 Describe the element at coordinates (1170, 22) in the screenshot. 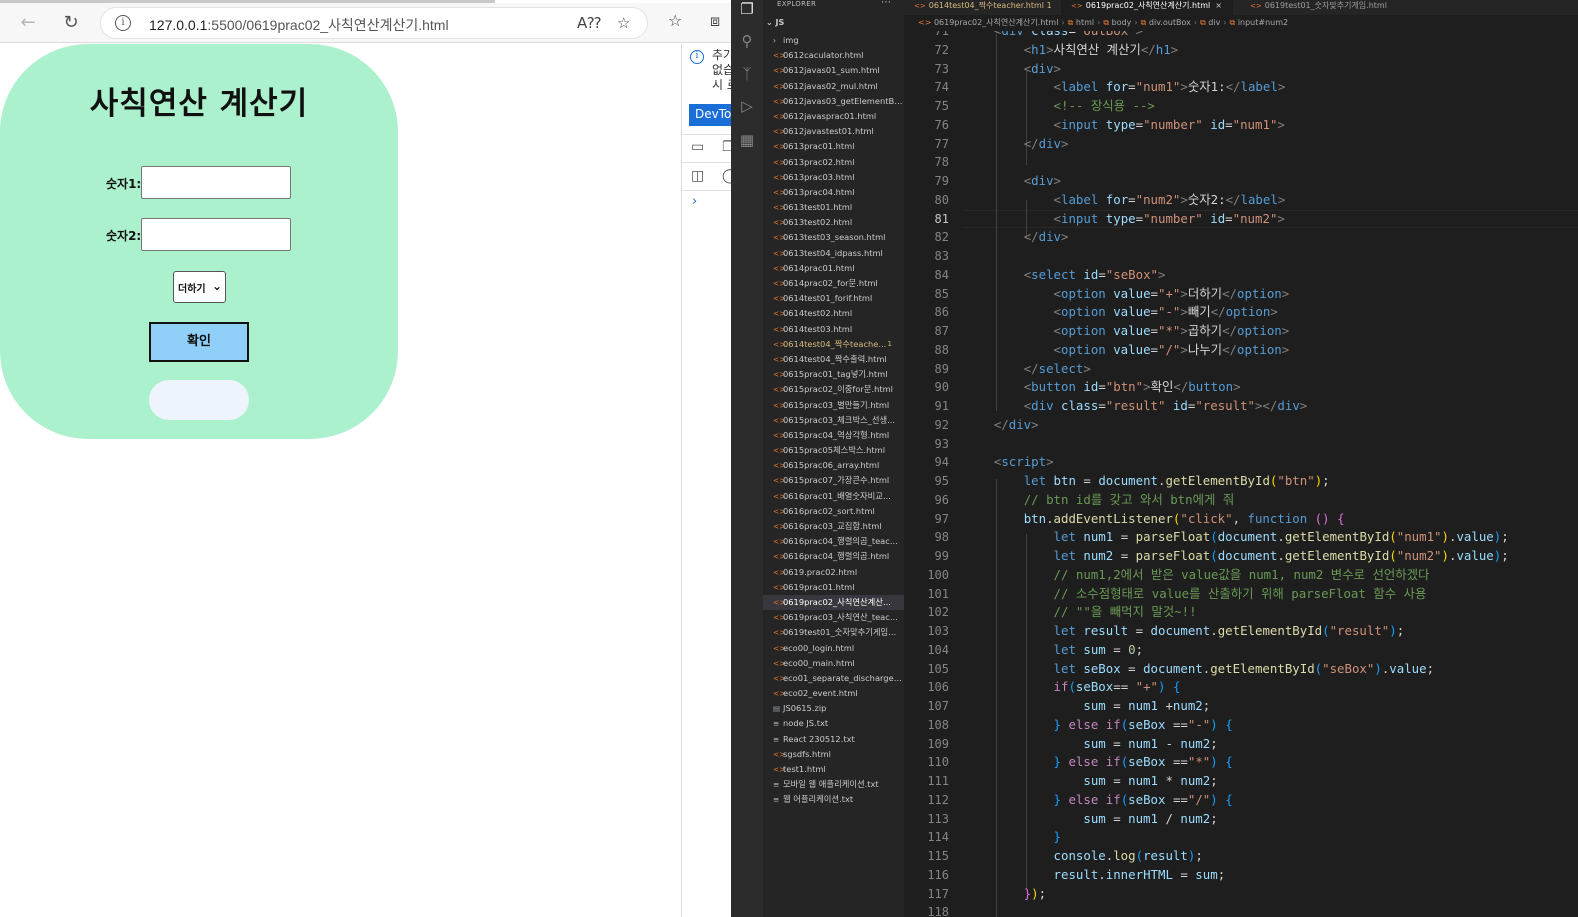

I see `breadcrumb-item: div.outBox` at that location.